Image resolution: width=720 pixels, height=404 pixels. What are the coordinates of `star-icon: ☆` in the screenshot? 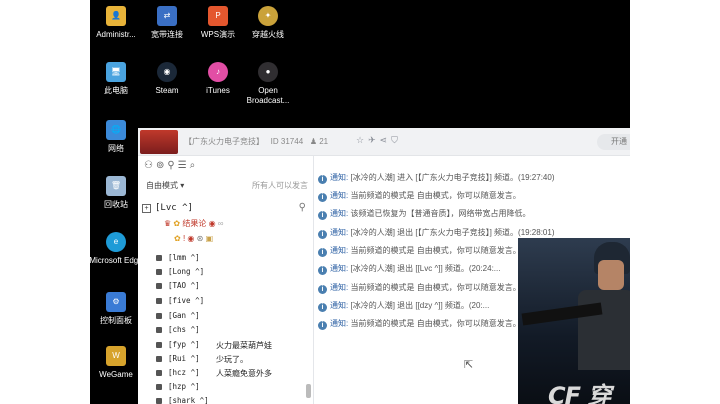 It's located at (362, 140).